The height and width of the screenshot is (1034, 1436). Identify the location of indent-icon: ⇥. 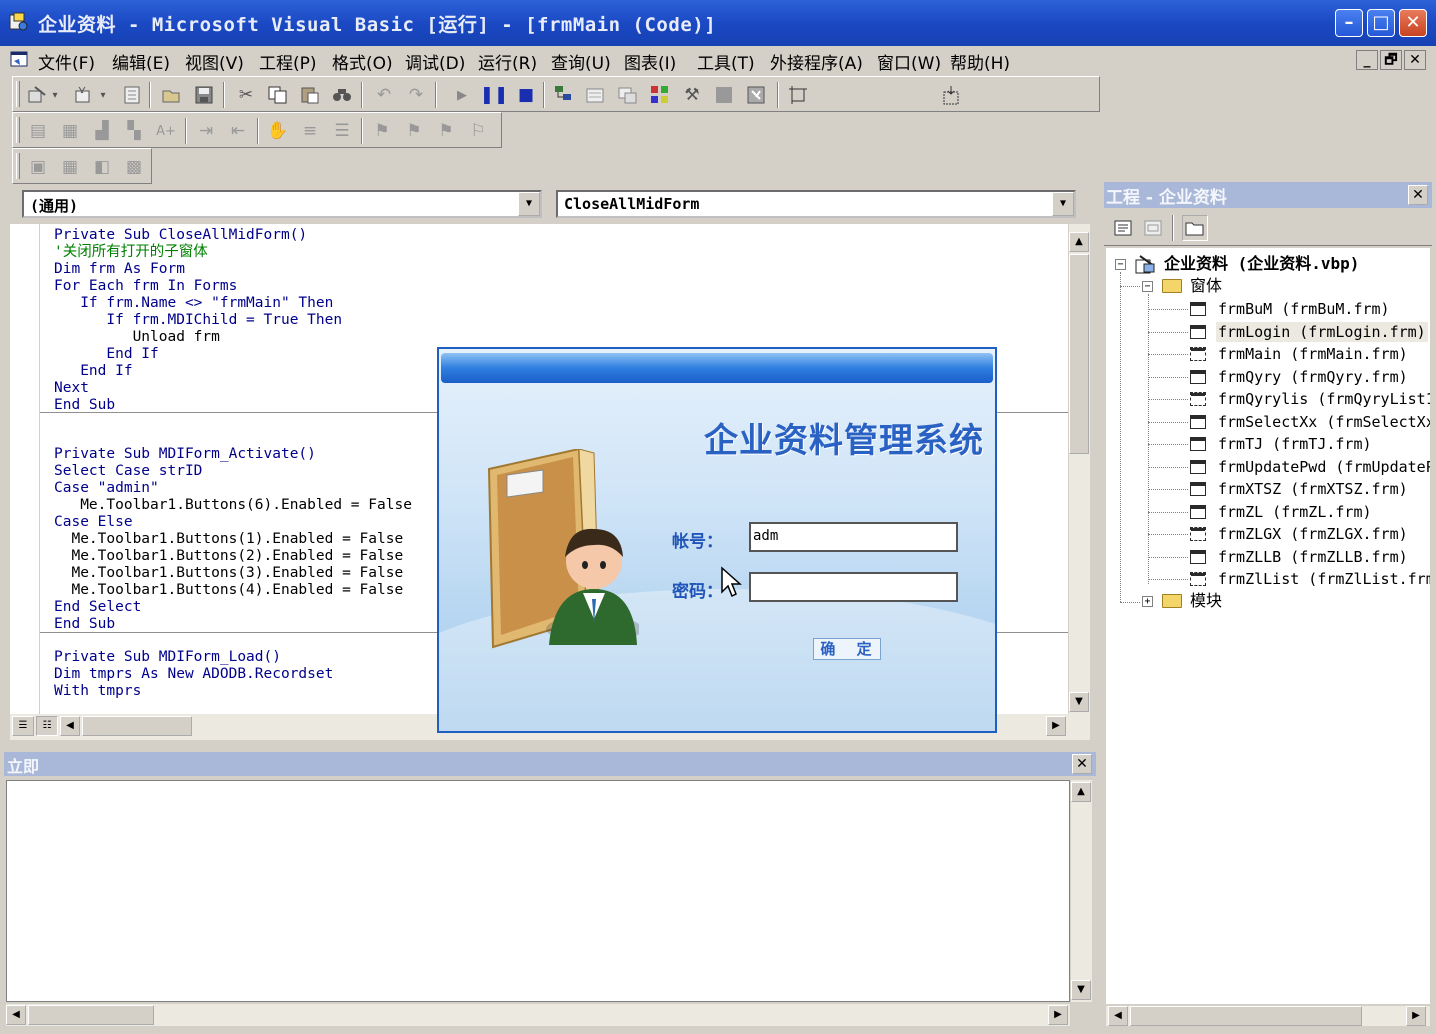
(206, 131).